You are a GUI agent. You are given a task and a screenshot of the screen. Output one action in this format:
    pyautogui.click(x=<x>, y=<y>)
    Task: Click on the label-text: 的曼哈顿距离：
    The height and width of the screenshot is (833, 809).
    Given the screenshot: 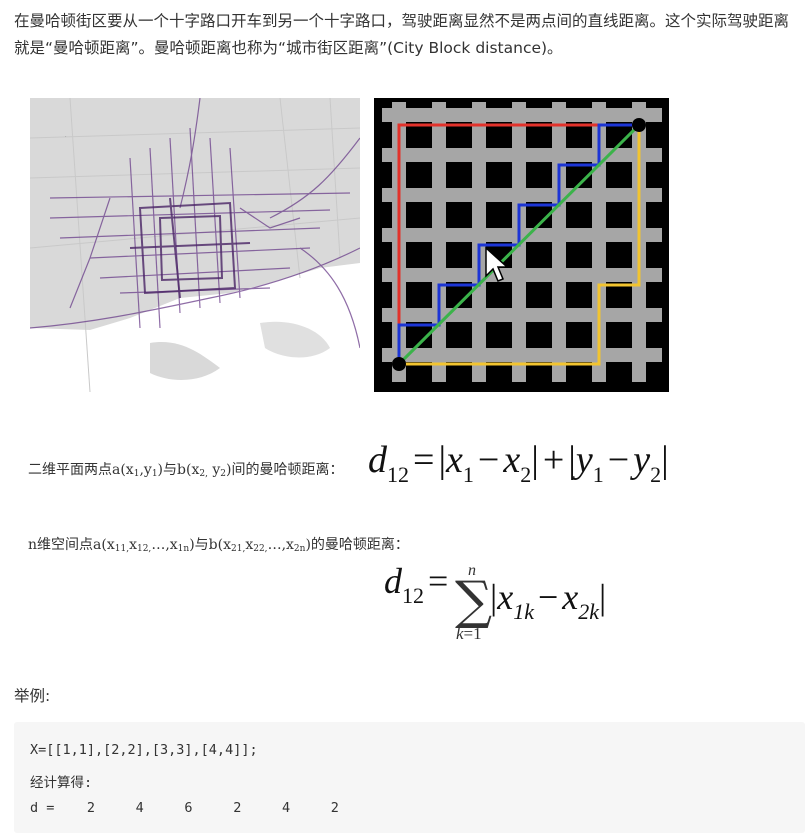 What is the action you would take?
    pyautogui.click(x=359, y=545)
    